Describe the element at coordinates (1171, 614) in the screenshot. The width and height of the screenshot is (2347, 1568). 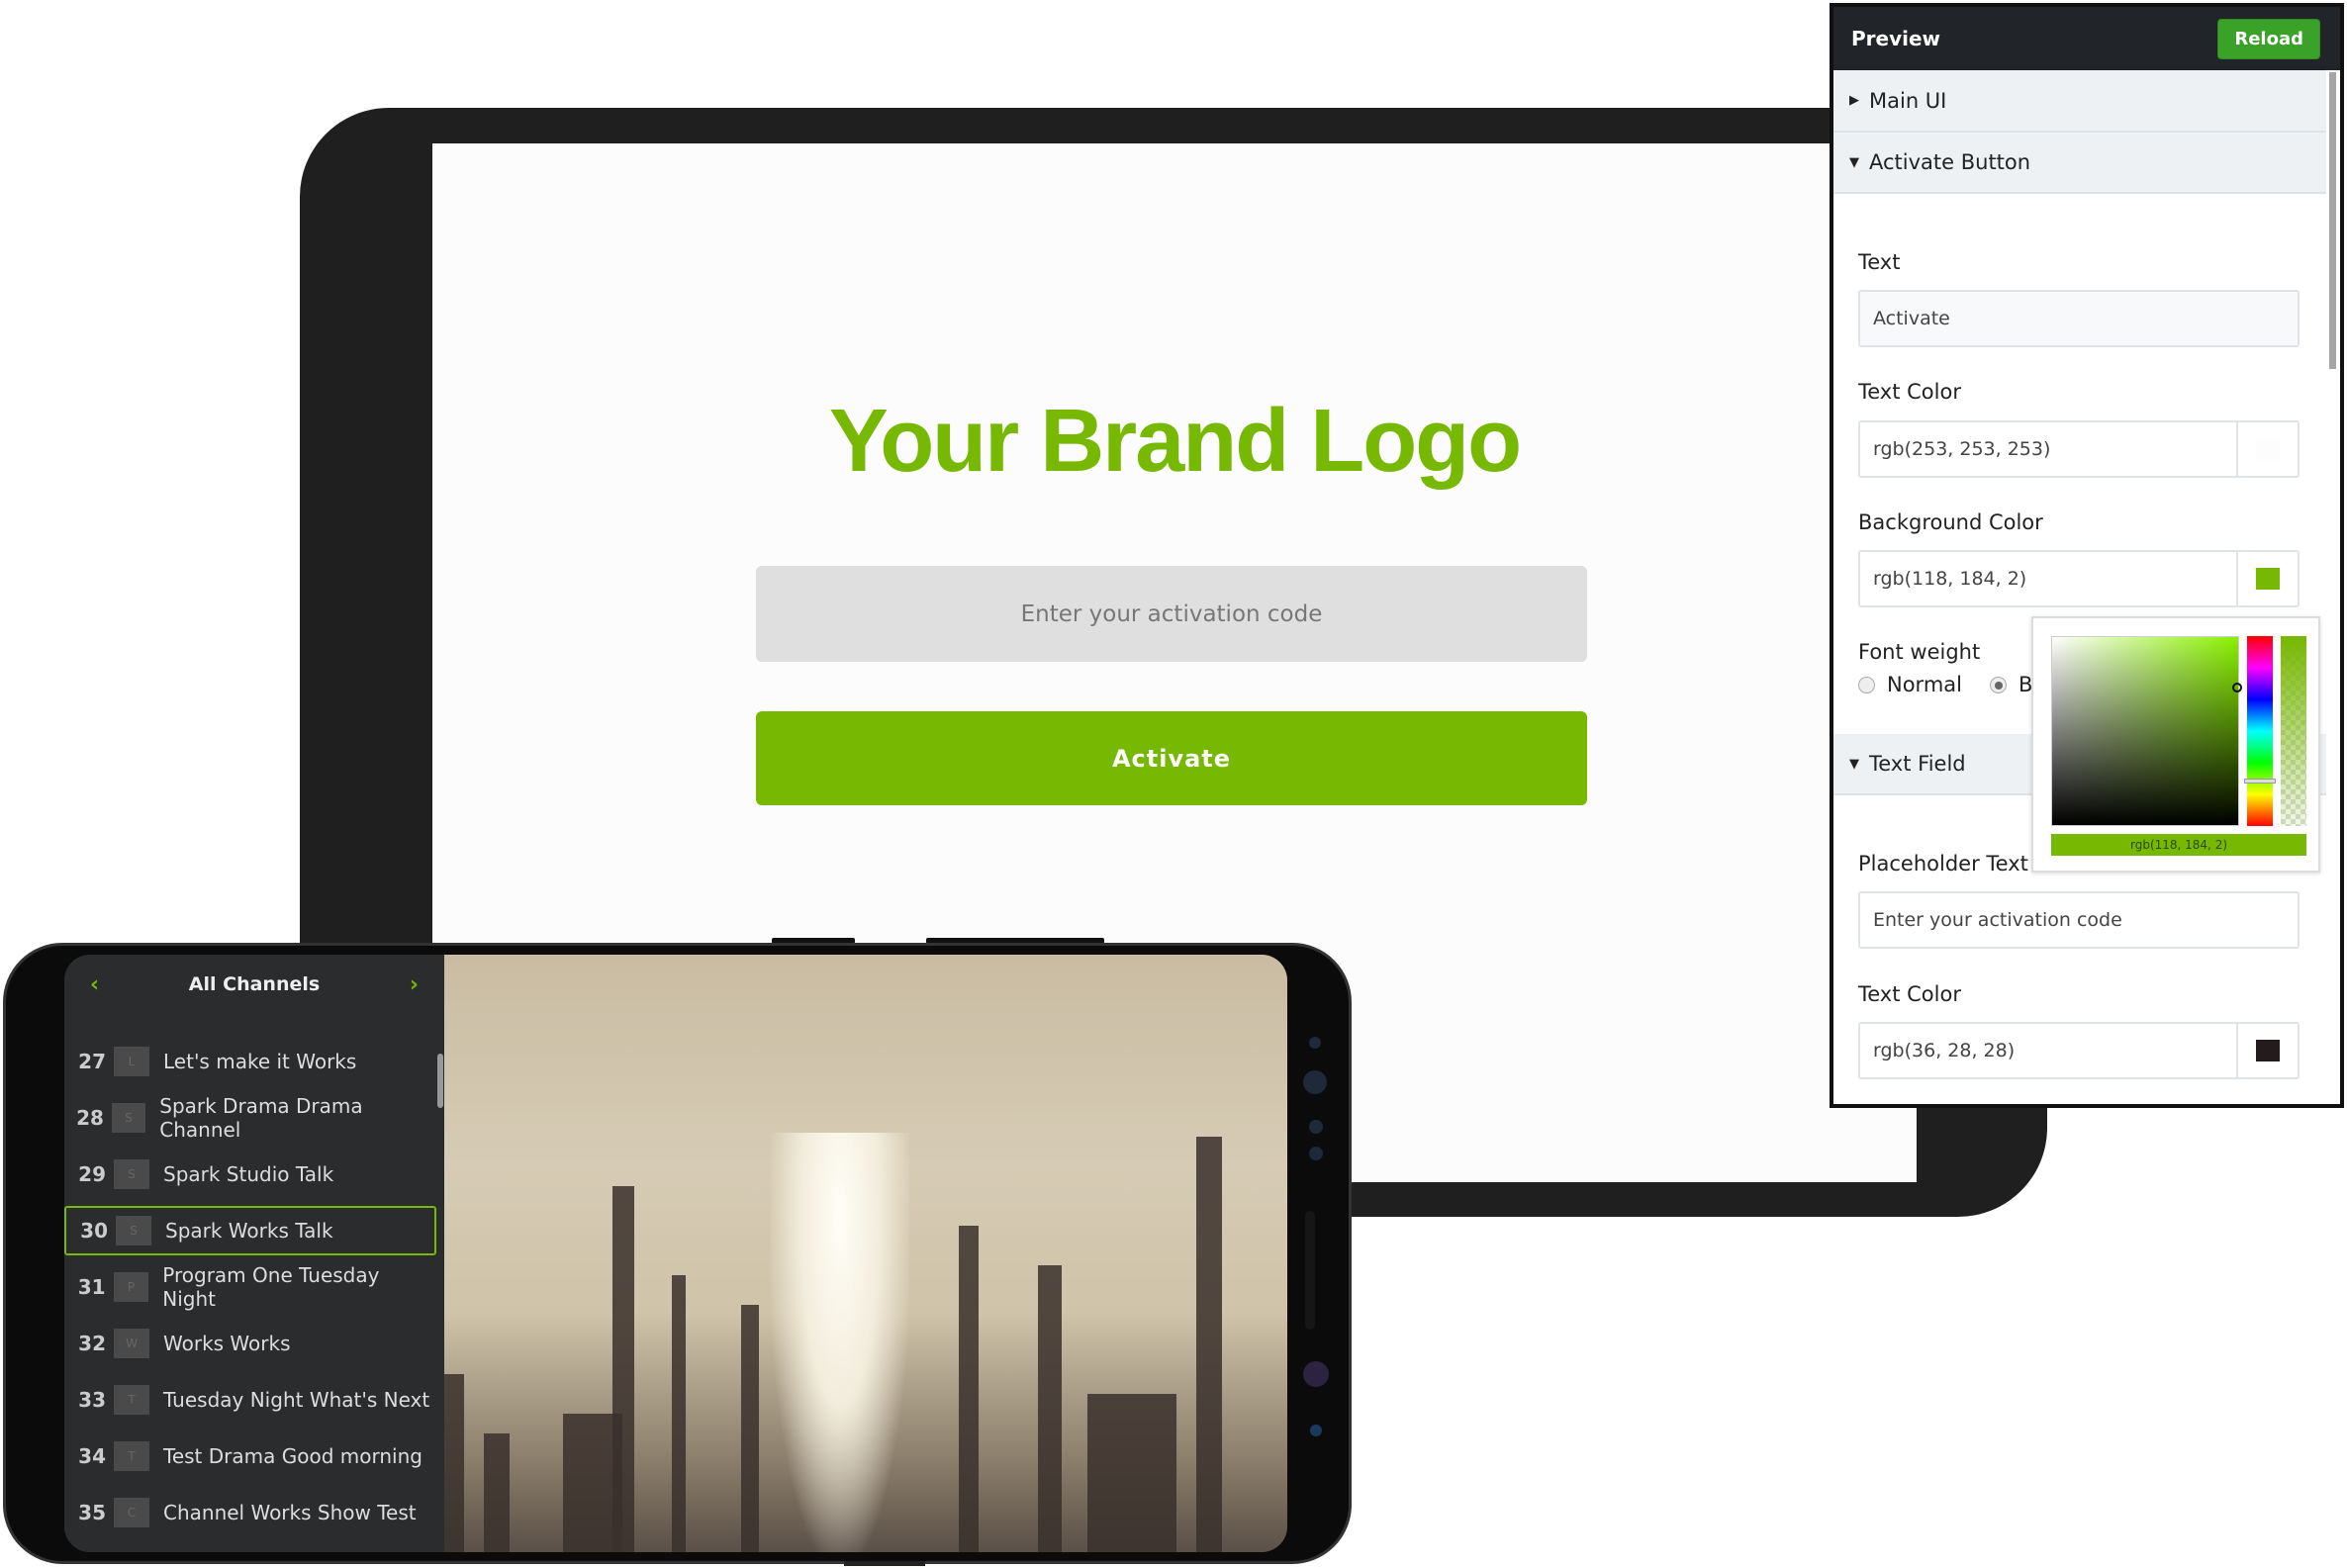
I see `activation-code-input: Enter your activation code` at that location.